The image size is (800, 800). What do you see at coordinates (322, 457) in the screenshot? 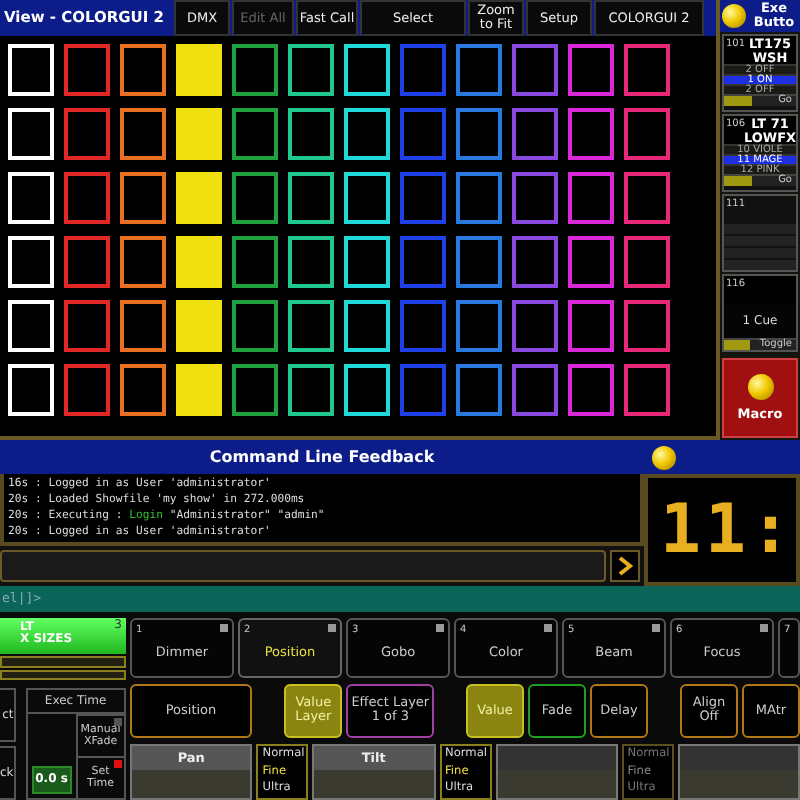
I see `feedback-header: Command Line Feedback` at bounding box center [322, 457].